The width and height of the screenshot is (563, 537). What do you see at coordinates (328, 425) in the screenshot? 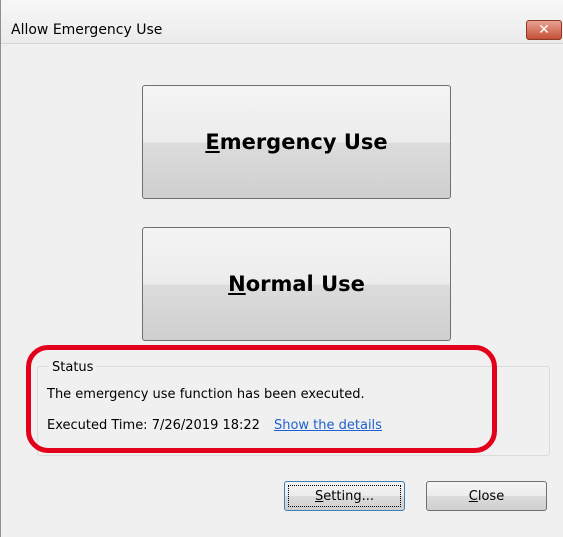
I see `show-details-link: Show the details` at bounding box center [328, 425].